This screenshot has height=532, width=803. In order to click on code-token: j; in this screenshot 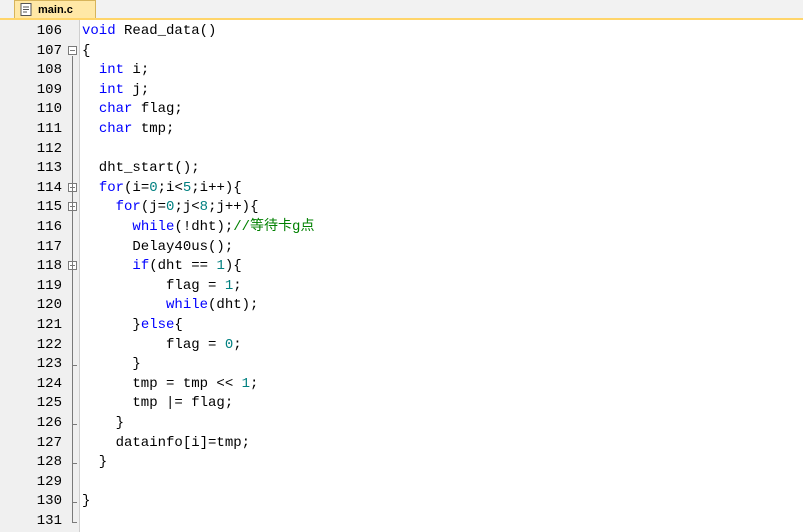, I will do `click(137, 89)`.